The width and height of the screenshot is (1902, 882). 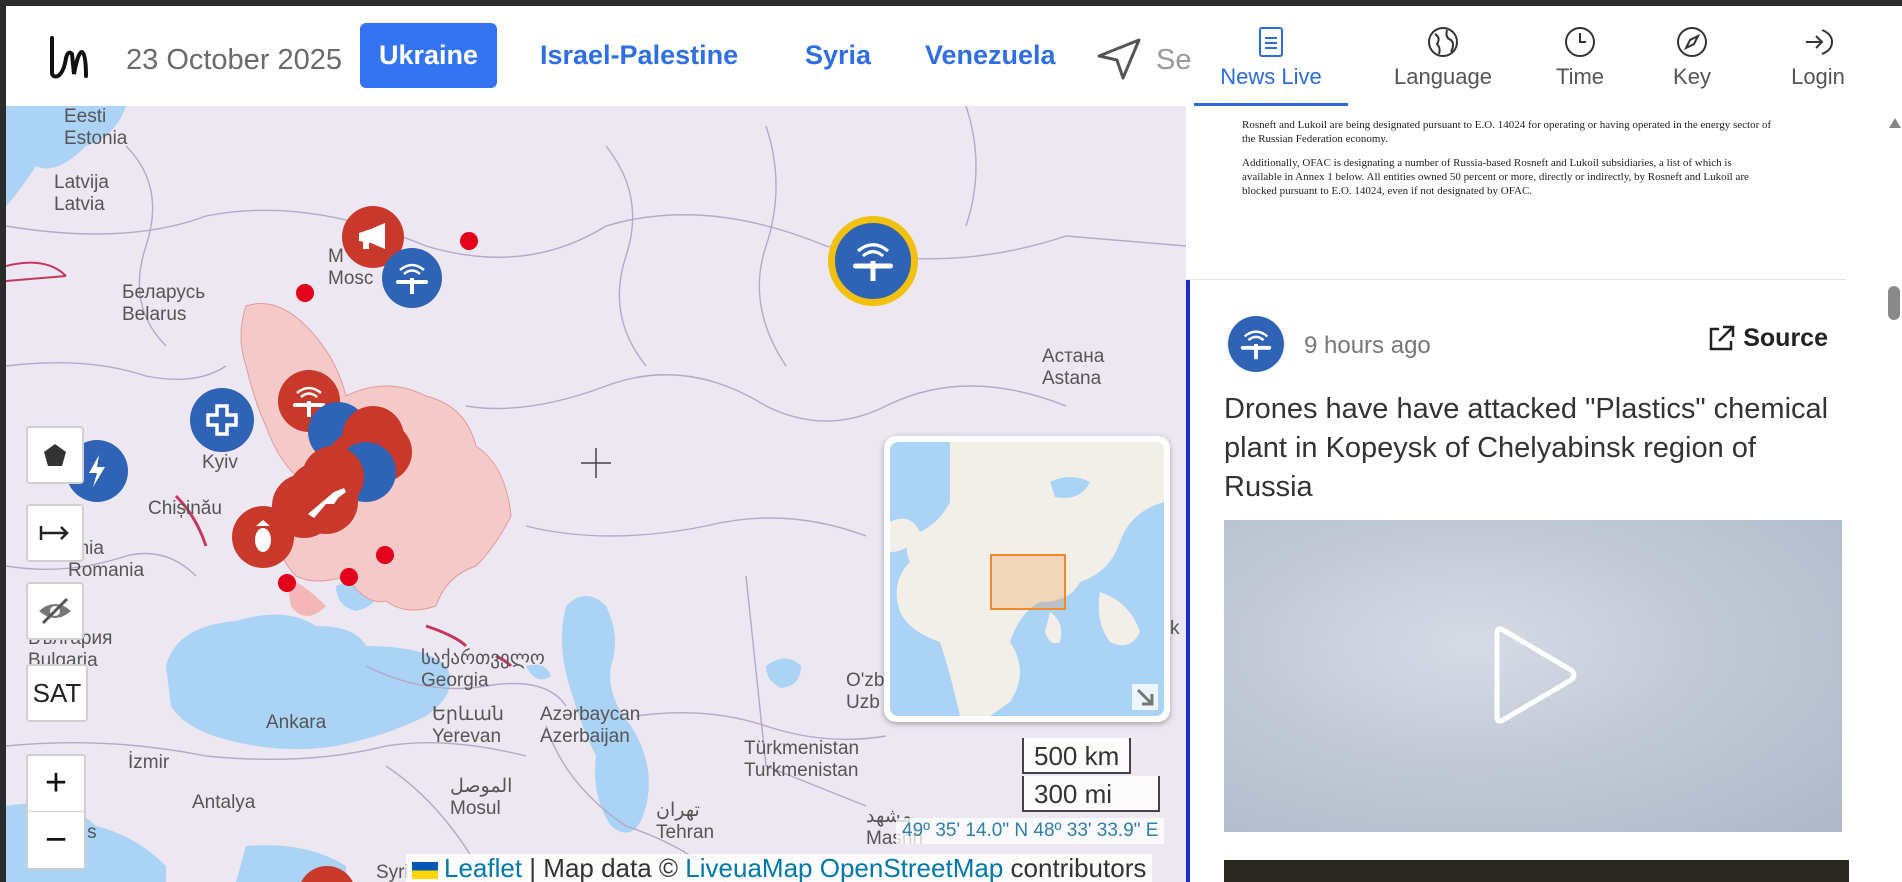 What do you see at coordinates (57, 693) in the screenshot?
I see `satellite-toggle-button: SAT` at bounding box center [57, 693].